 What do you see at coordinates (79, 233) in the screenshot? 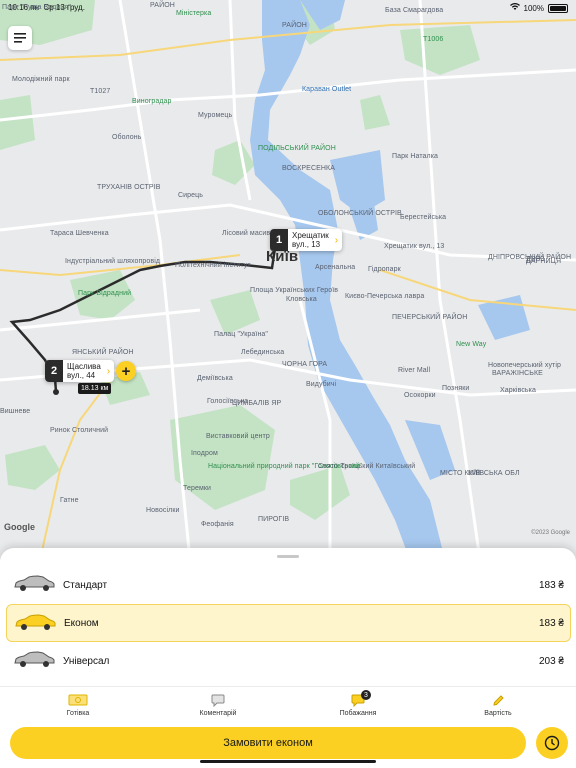
I see `map-label: Тараса Шевченка` at bounding box center [79, 233].